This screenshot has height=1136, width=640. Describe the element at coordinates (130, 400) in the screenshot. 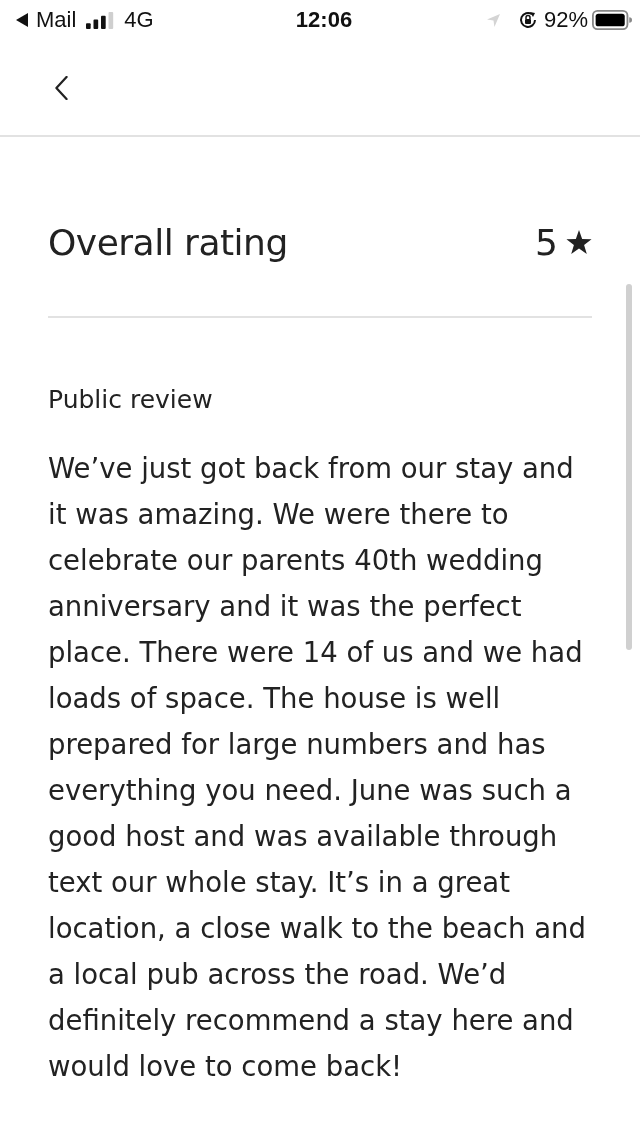

I see `public-review-heading: Public review` at that location.